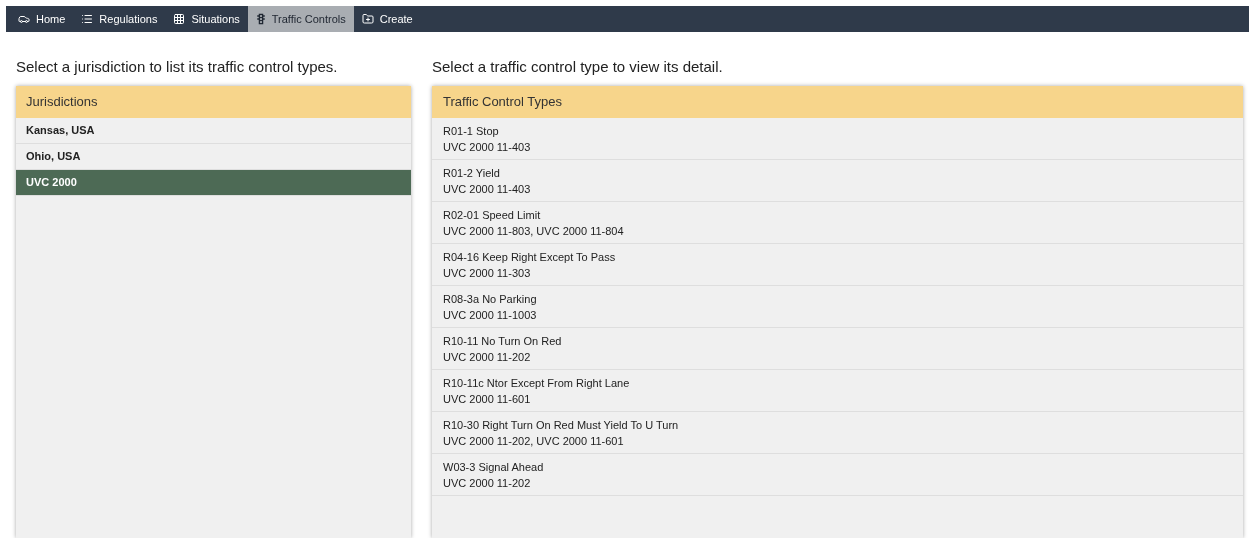  Describe the element at coordinates (260, 19) in the screenshot. I see `traffic-light-icon` at that location.